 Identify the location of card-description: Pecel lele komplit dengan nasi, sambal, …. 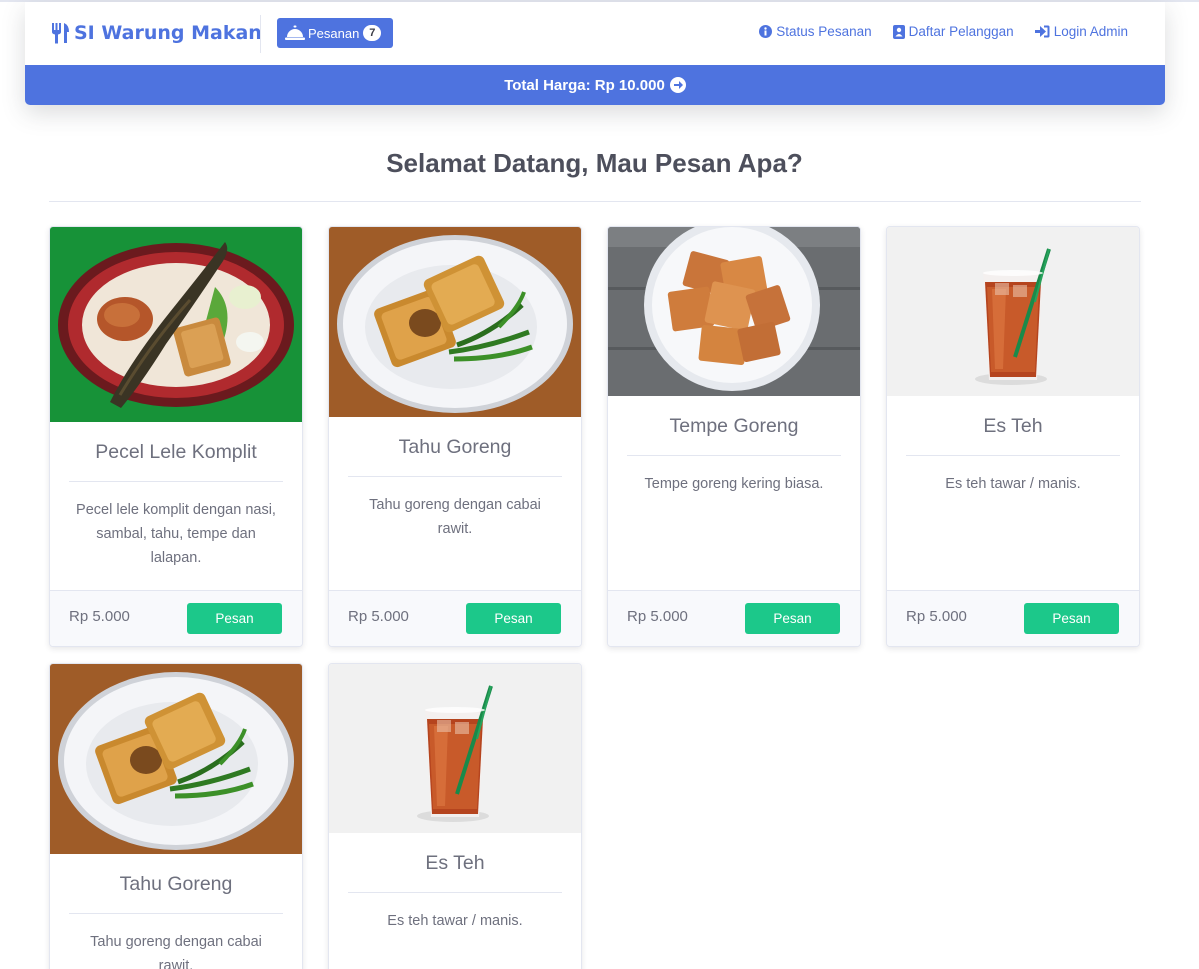
(176, 534).